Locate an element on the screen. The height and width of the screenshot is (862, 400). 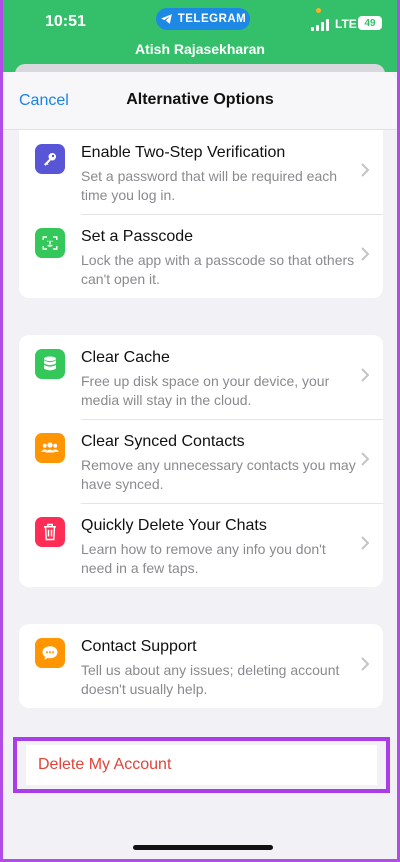
network-type: LTE is located at coordinates (346, 24).